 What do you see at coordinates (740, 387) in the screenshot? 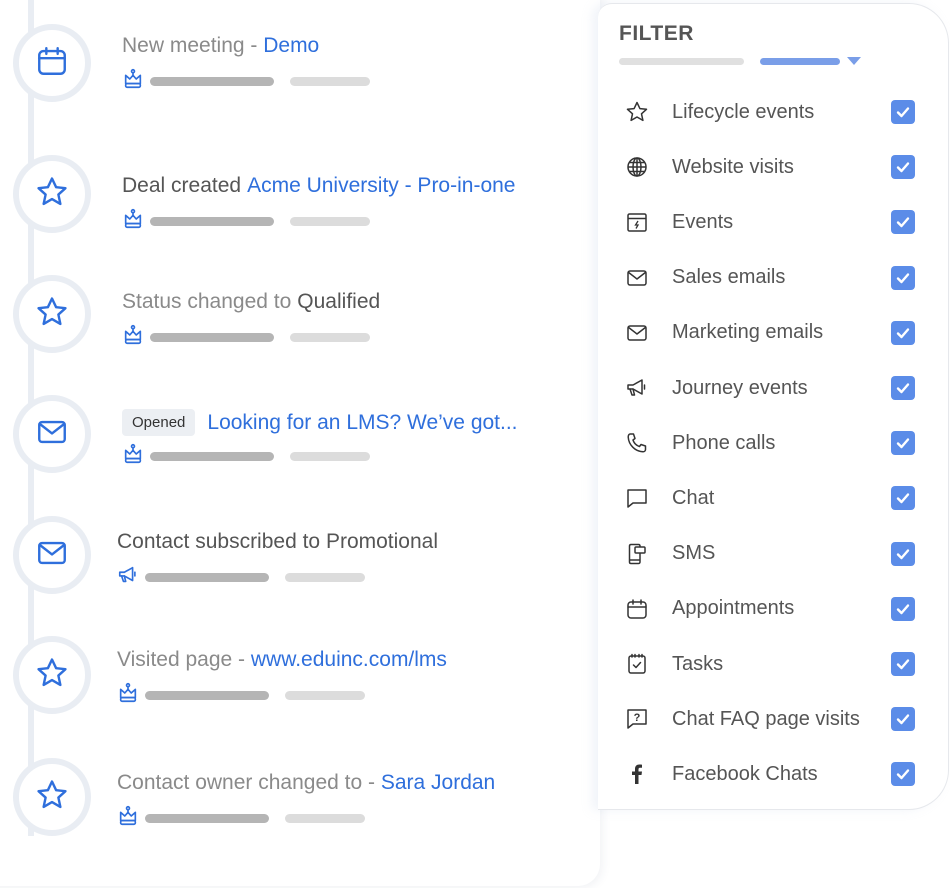
I see `filter-item-label: Journey events` at bounding box center [740, 387].